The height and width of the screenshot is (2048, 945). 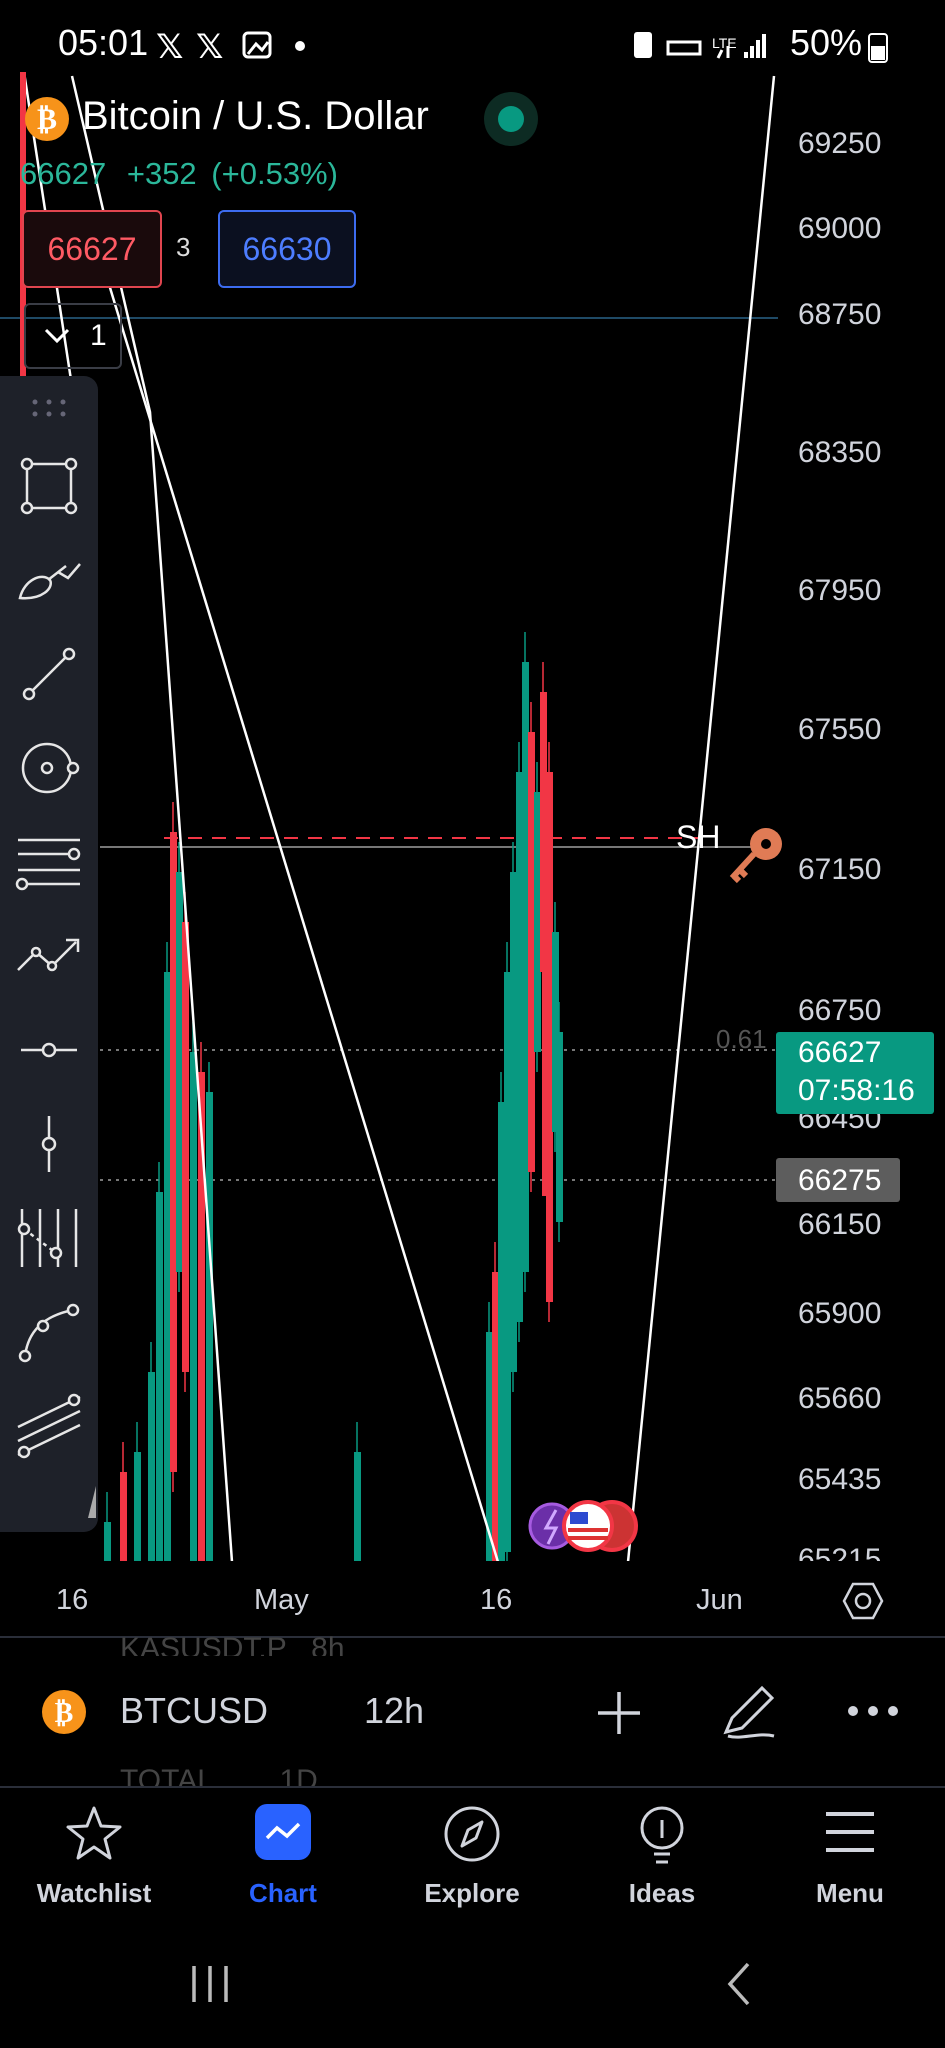 What do you see at coordinates (63, 173) in the screenshot?
I see `last-price: 66627` at bounding box center [63, 173].